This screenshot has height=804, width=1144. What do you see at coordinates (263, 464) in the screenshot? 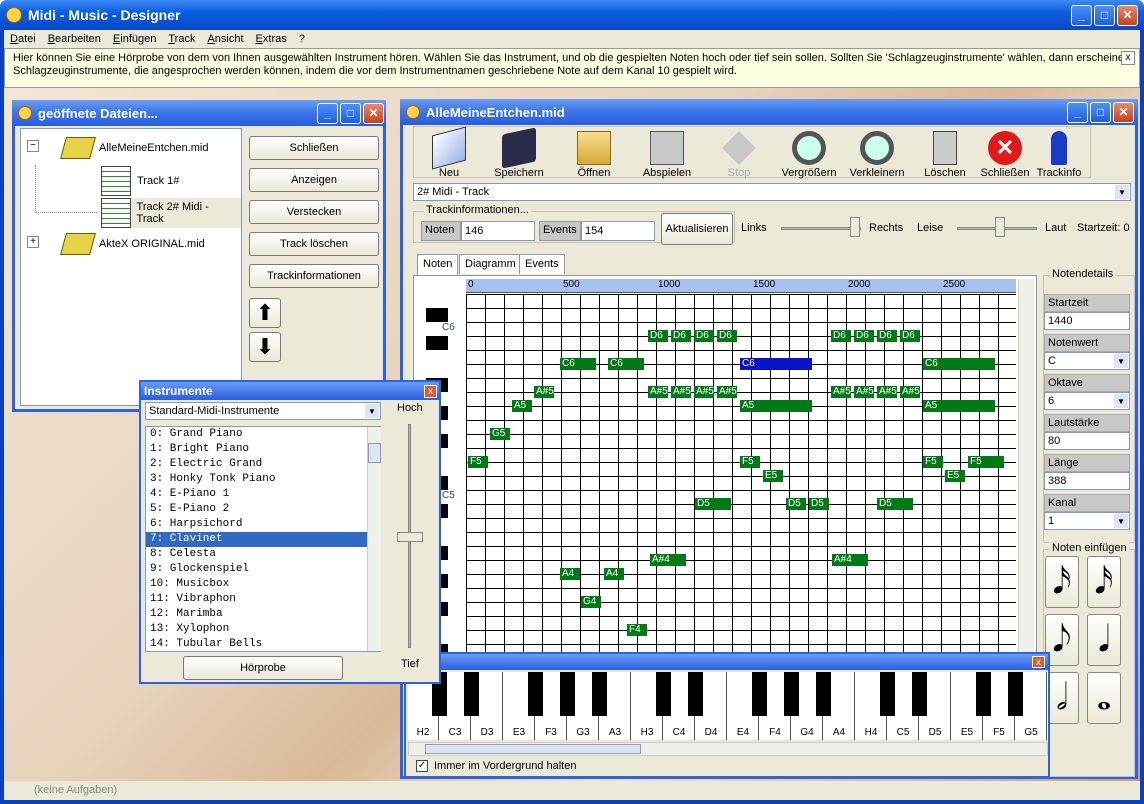
I see `instrument-item: 2: Electric Grand` at bounding box center [263, 464].